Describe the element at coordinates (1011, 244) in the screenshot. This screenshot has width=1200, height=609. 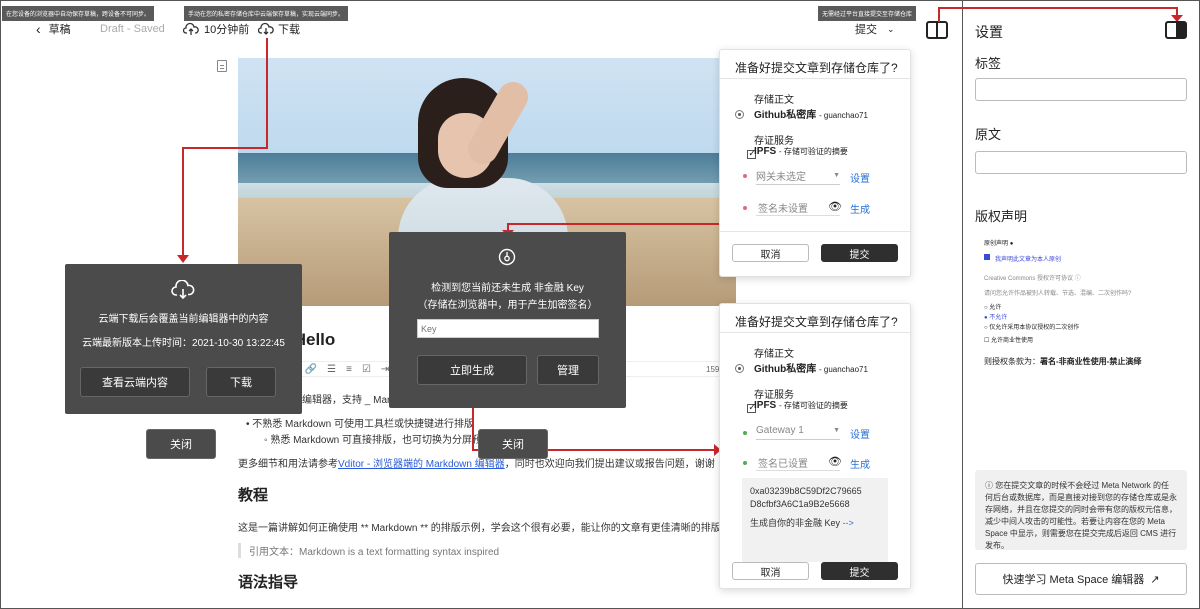
I see `help-icon: ●` at that location.